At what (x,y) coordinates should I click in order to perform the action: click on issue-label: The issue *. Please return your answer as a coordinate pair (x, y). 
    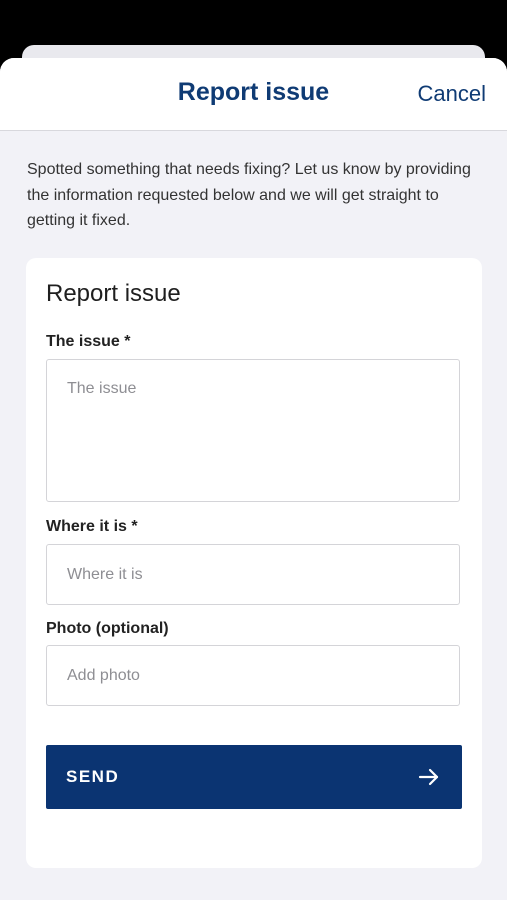
    Looking at the image, I should click on (88, 341).